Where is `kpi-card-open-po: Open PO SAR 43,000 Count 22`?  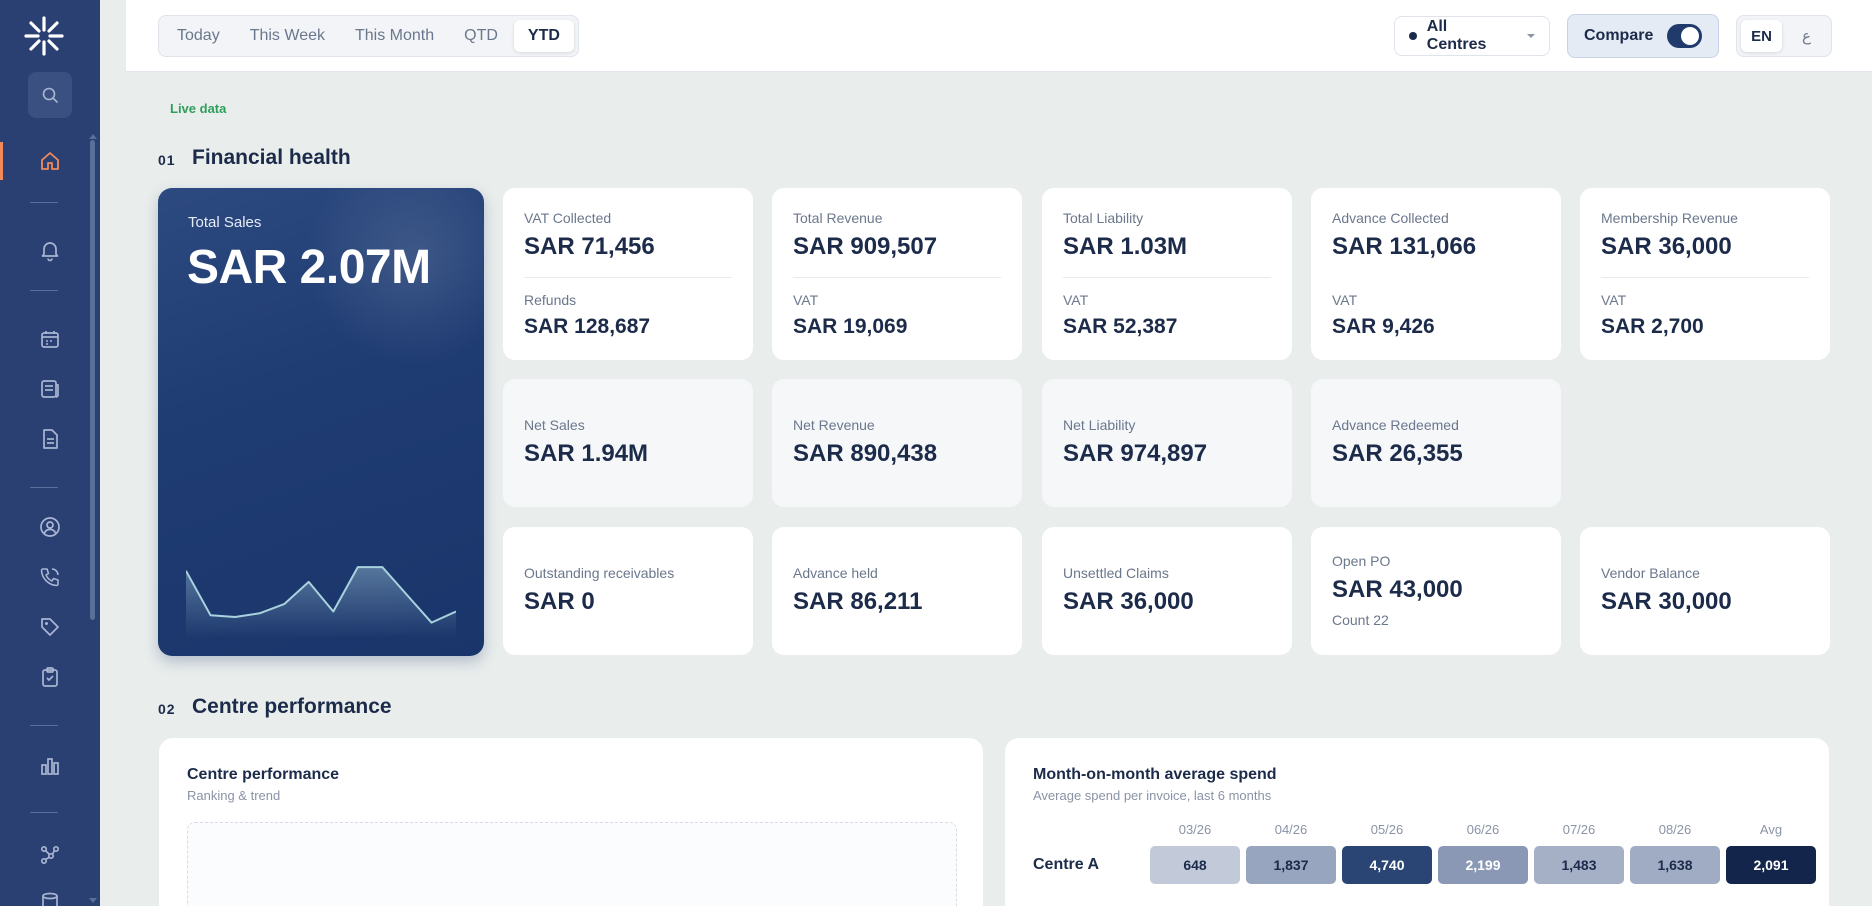
kpi-card-open-po: Open PO SAR 43,000 Count 22 is located at coordinates (1436, 591).